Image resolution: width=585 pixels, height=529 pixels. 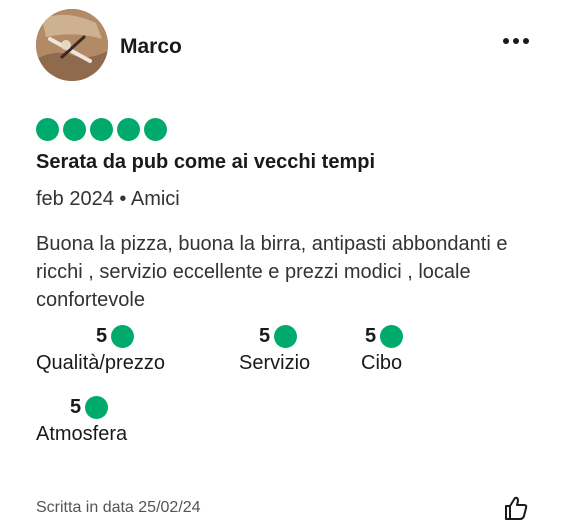 I want to click on subrating-food: 5 Cibo, so click(x=401, y=350).